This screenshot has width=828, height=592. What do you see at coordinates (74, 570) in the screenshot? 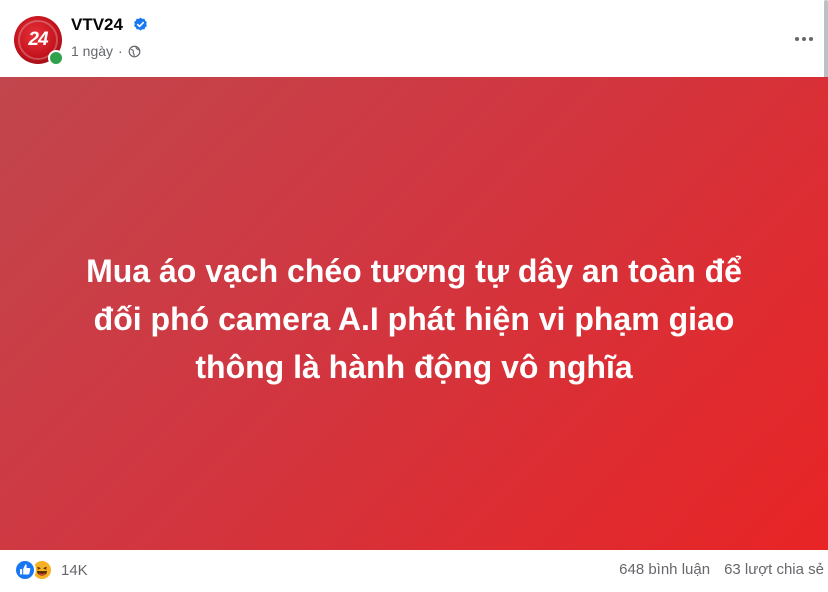
I see `reaction-count: 14K` at bounding box center [74, 570].